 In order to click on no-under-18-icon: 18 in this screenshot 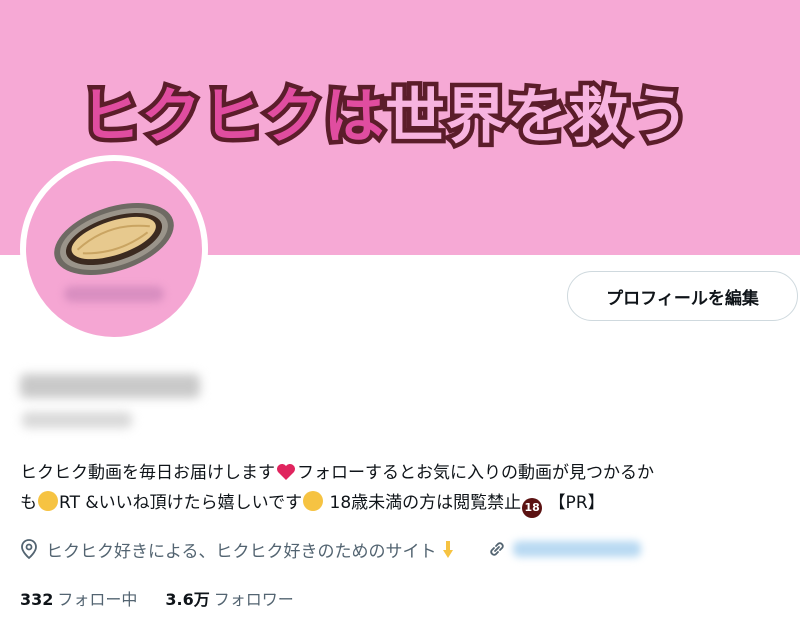, I will do `click(532, 508)`.